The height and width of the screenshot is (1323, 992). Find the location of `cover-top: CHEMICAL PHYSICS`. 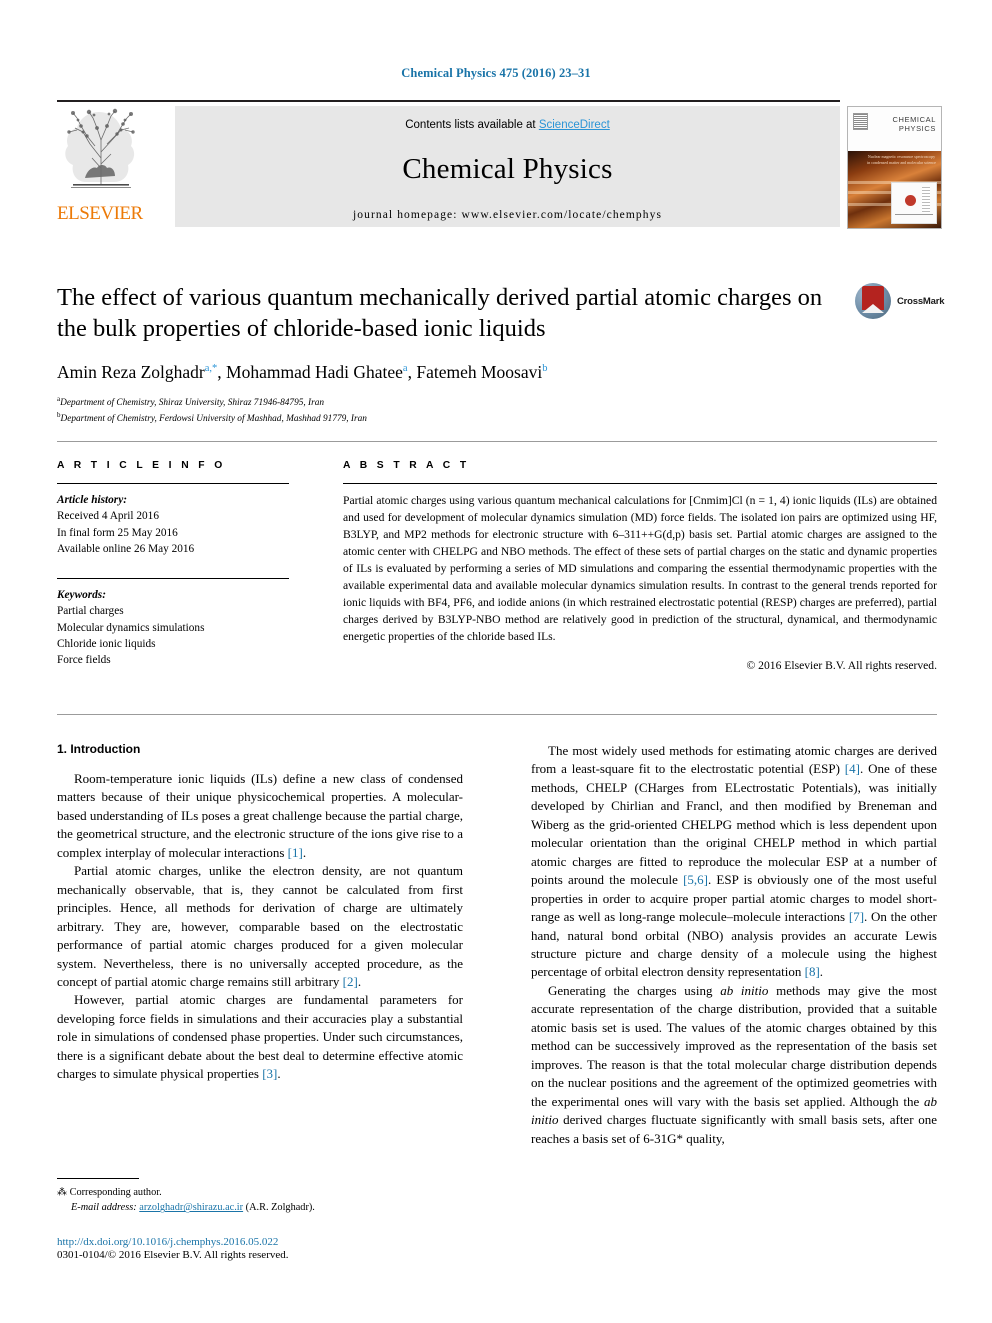

cover-top: CHEMICAL PHYSICS is located at coordinates (894, 129).